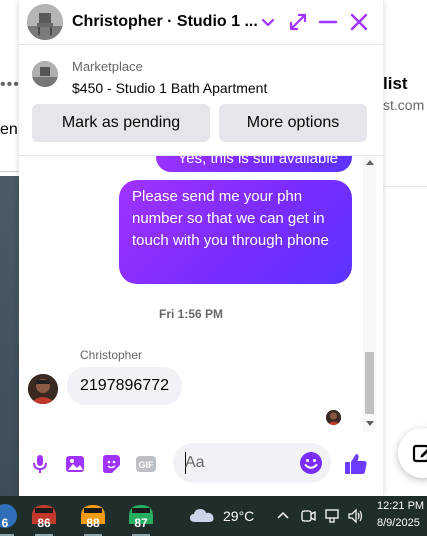 Image resolution: width=427 pixels, height=536 pixels. I want to click on weather-temperature: 29°C, so click(238, 516).